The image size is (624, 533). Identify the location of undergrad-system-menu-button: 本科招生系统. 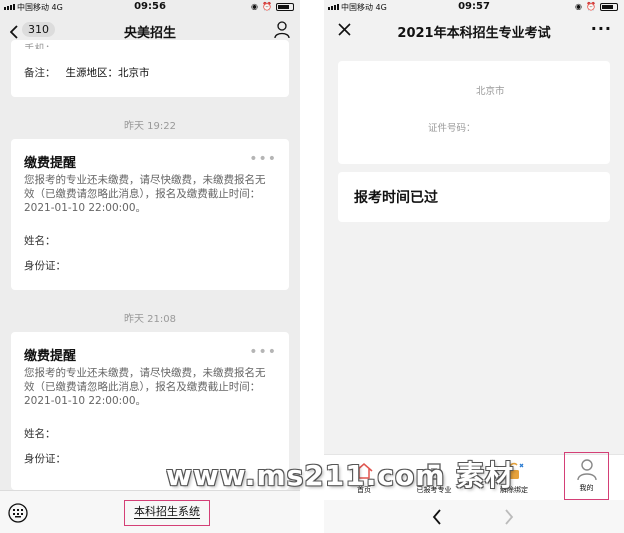
(167, 513).